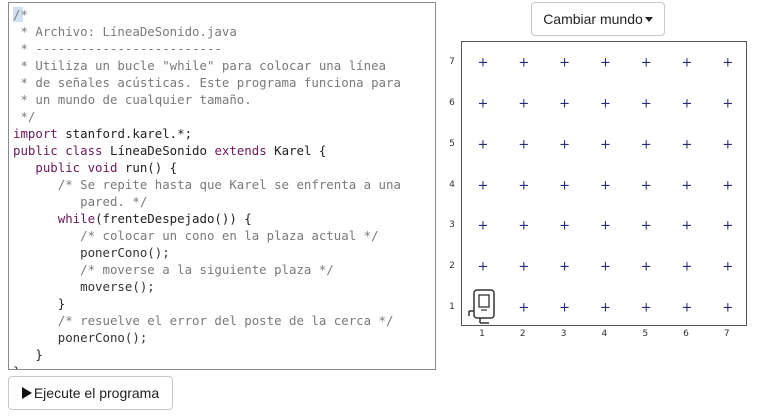 The image size is (766, 420). Describe the element at coordinates (65, 167) in the screenshot. I see `code-token: public void` at that location.